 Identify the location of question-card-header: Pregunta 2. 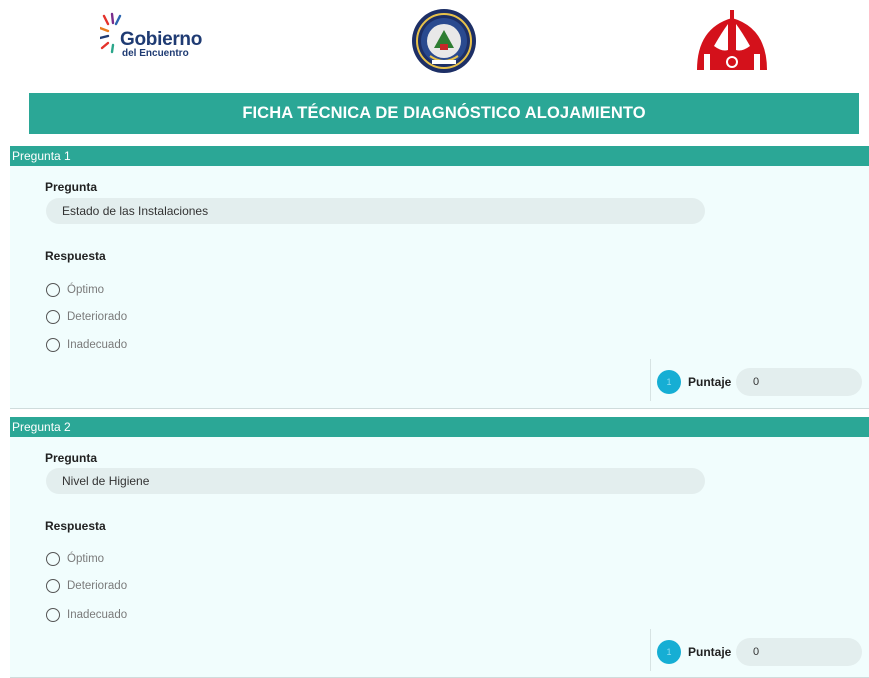
(439, 427).